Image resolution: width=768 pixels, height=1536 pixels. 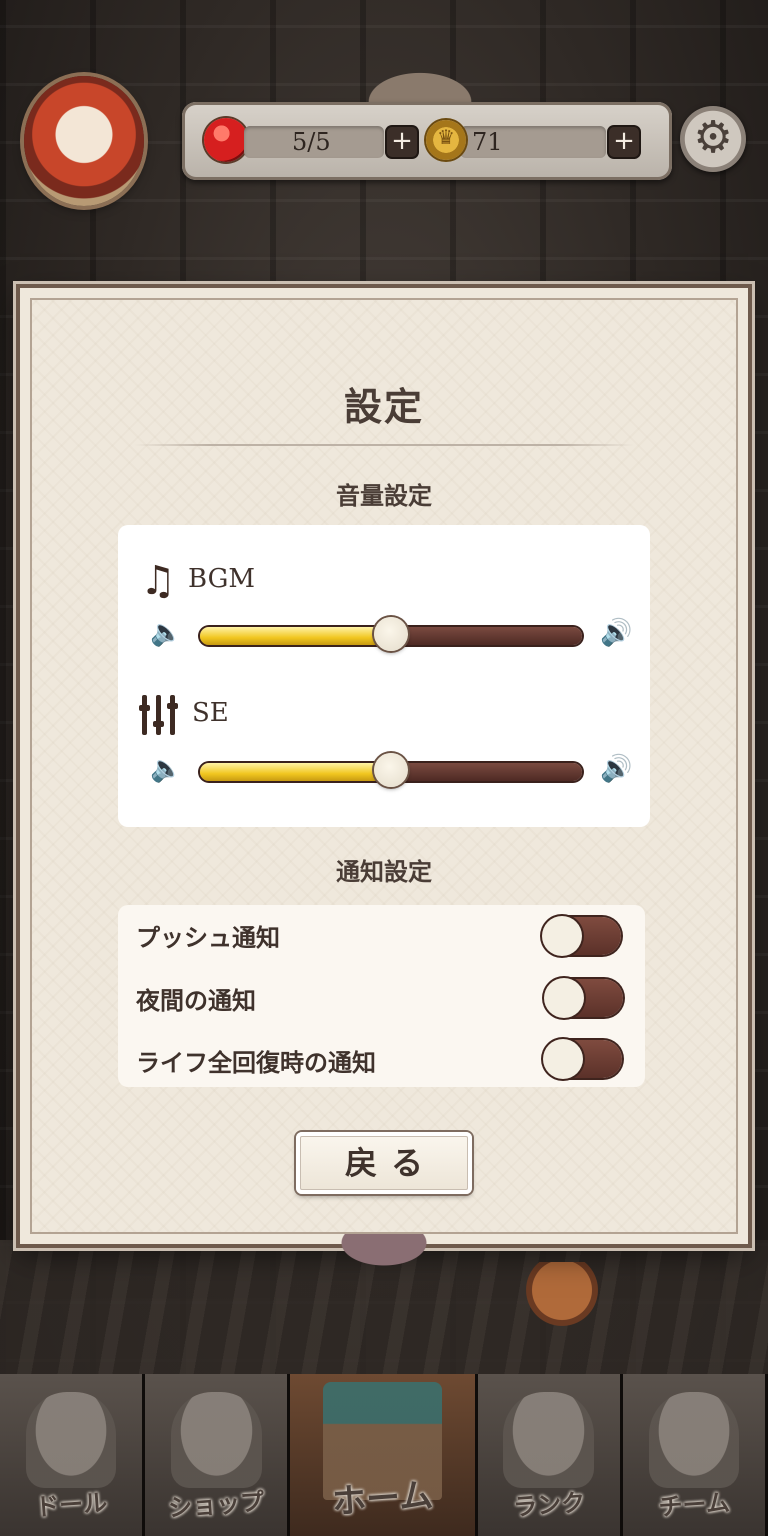 I want to click on balloon-decoration, so click(x=562, y=1297).